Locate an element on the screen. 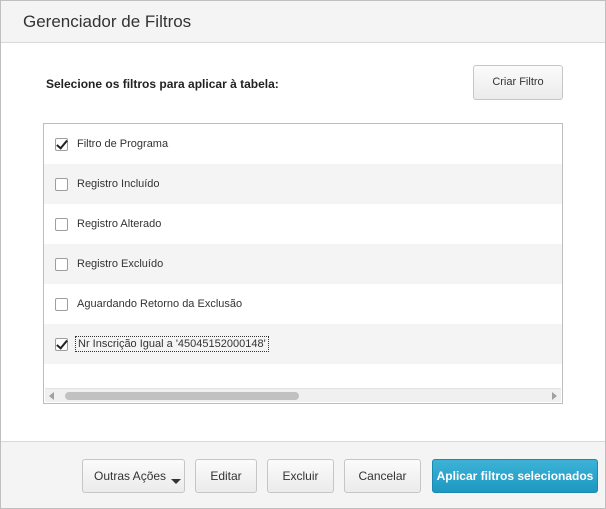 The image size is (606, 509). dialog-header: Gerenciador de Filtros is located at coordinates (303, 22).